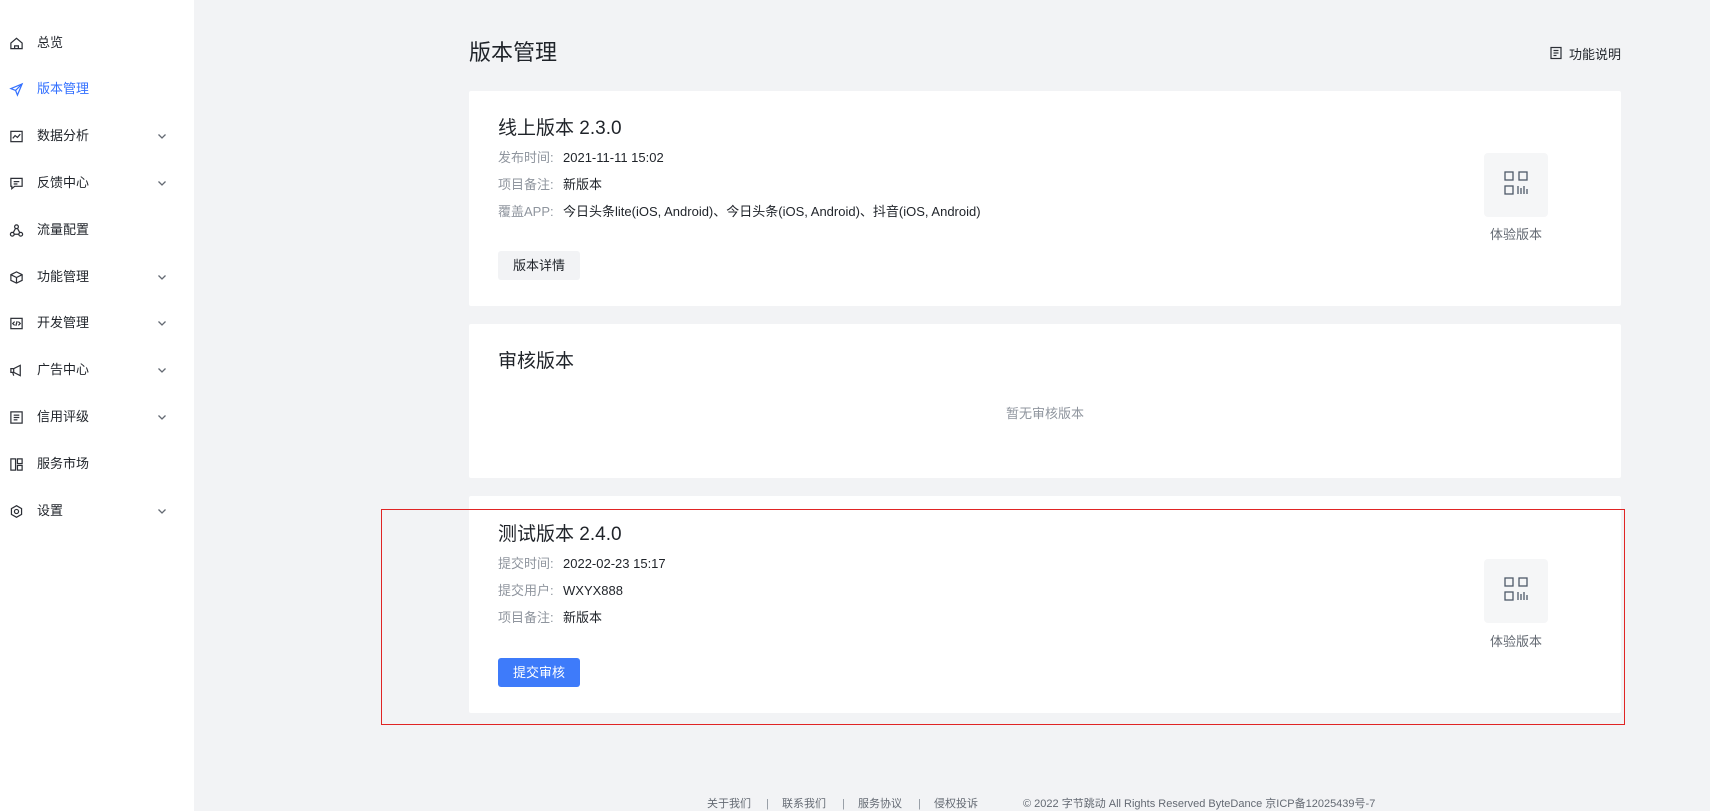 The height and width of the screenshot is (811, 1710). What do you see at coordinates (1044, 413) in the screenshot?
I see `empty-state-text: 暂无审核版本` at bounding box center [1044, 413].